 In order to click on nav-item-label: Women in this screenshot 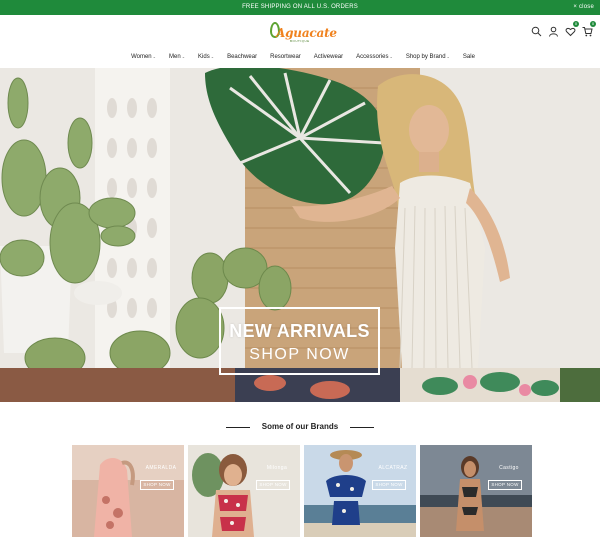, I will do `click(141, 57)`.